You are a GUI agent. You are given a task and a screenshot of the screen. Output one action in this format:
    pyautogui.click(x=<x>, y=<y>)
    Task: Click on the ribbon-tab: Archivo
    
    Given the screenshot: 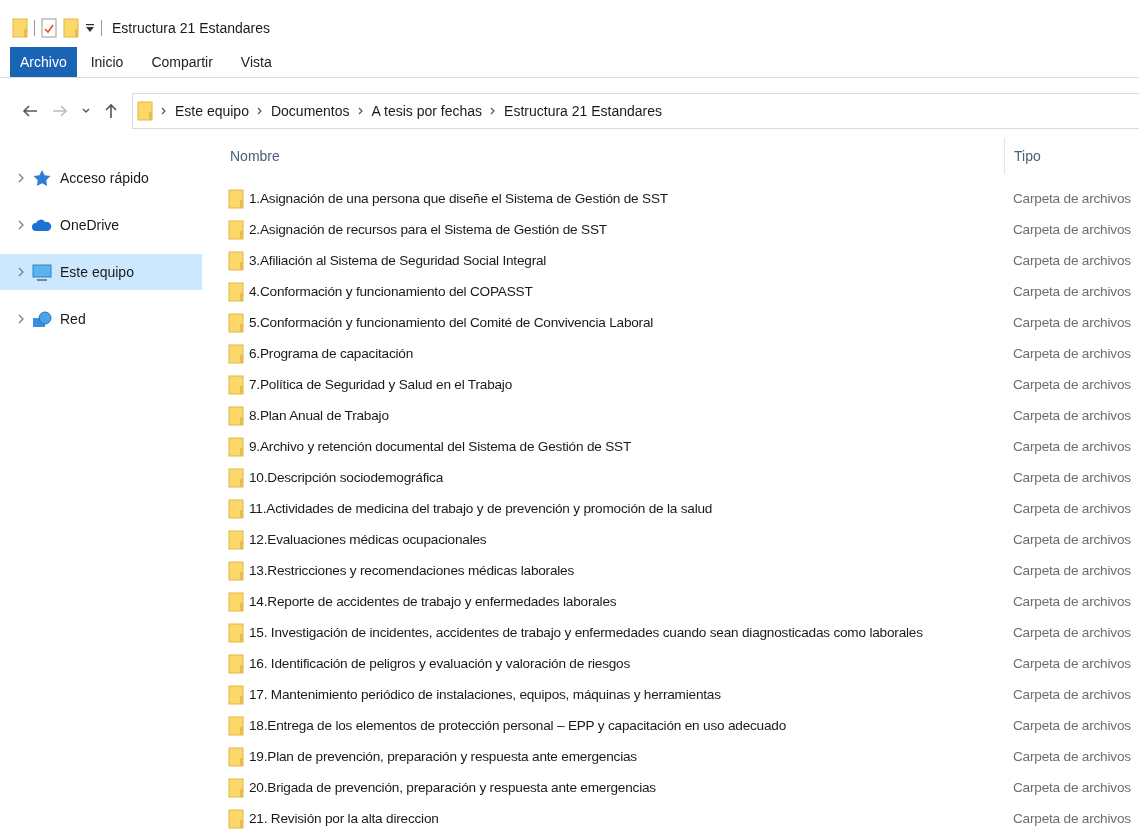 What is the action you would take?
    pyautogui.click(x=43, y=62)
    